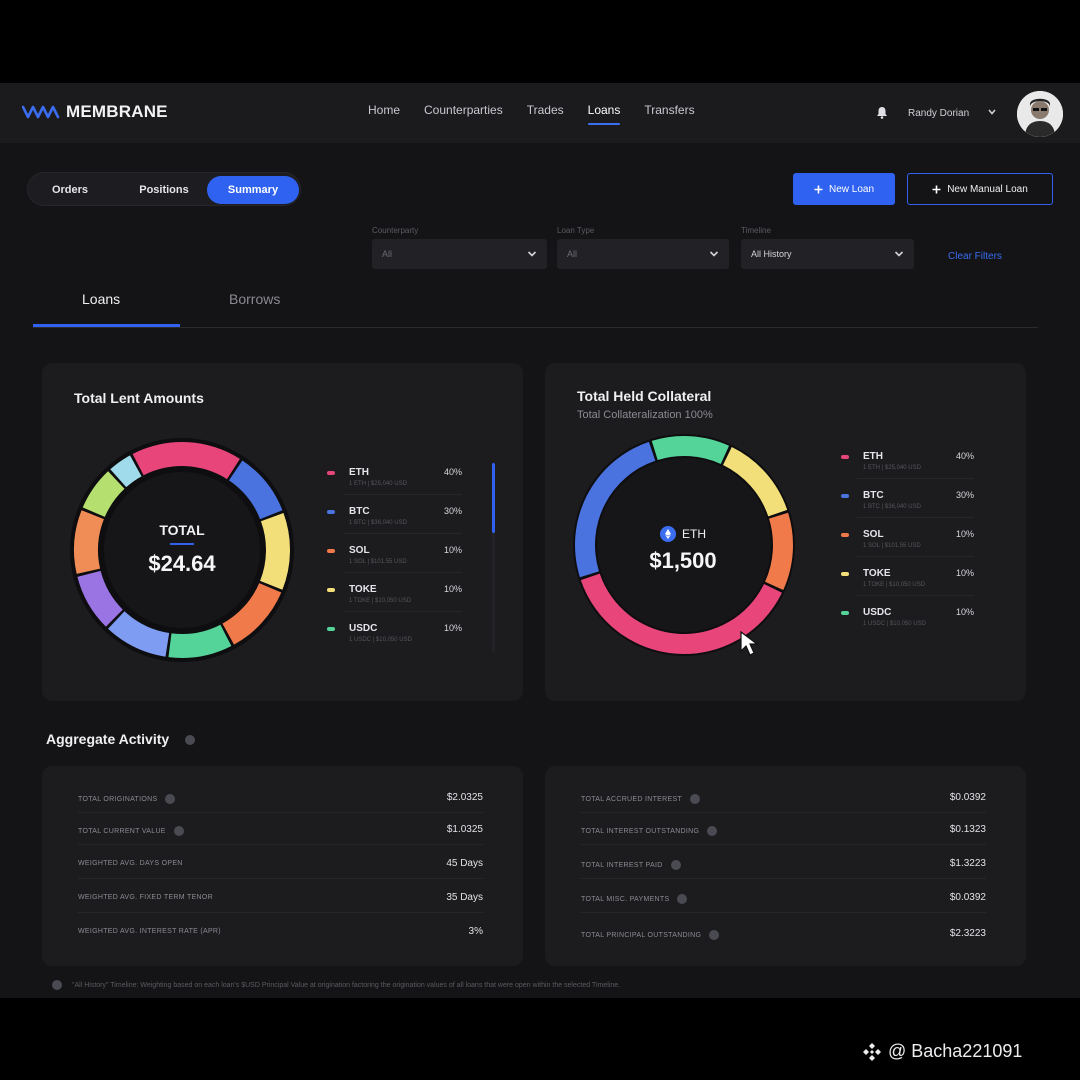  I want to click on new-manual-loan-button: New Manual Loan, so click(980, 189).